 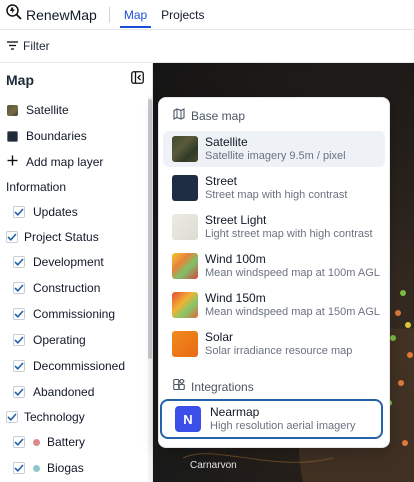 What do you see at coordinates (150, 229) in the screenshot?
I see `sidebar-scrollbar-thumb` at bounding box center [150, 229].